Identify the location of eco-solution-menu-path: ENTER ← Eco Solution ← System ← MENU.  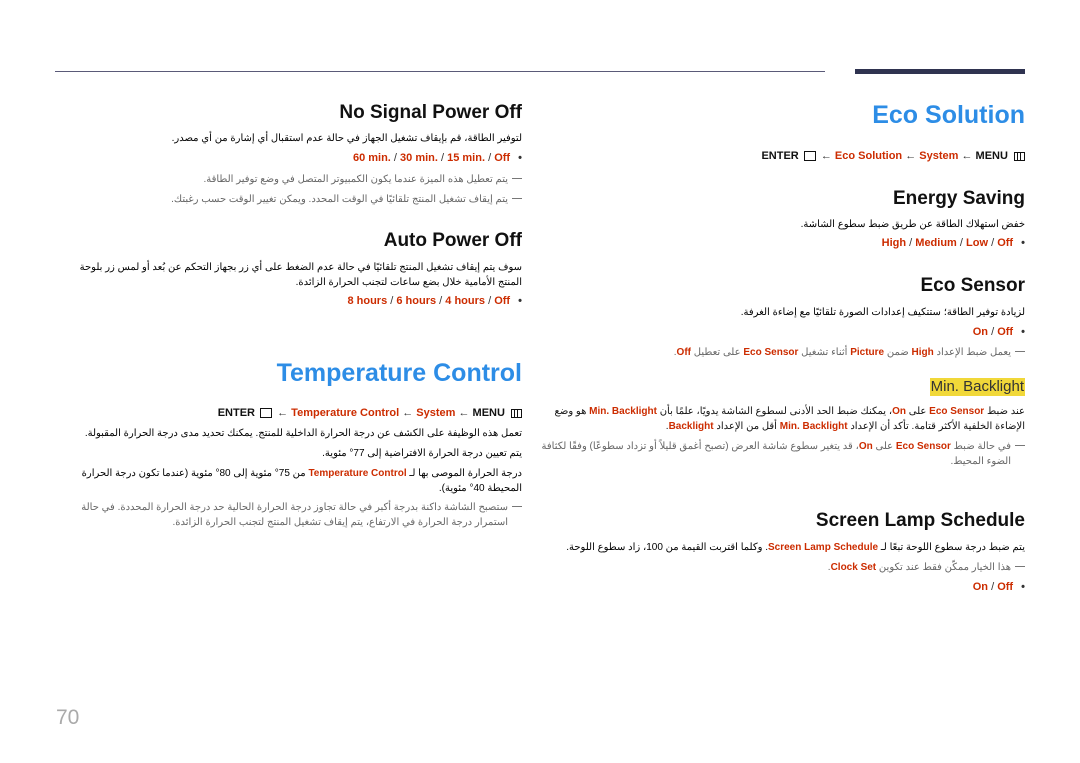
(893, 156).